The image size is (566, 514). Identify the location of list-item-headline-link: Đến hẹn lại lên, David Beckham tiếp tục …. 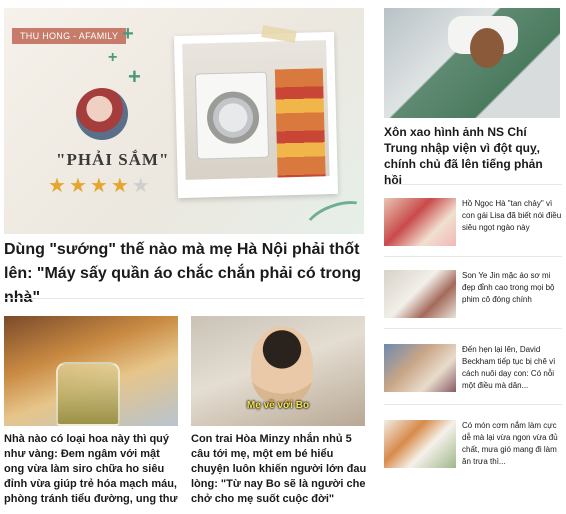
(512, 368).